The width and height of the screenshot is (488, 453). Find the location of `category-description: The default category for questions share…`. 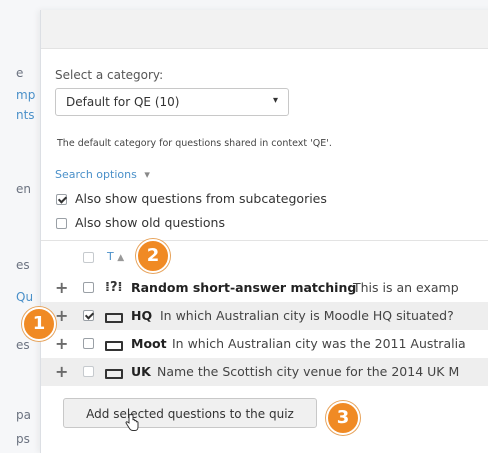

category-description: The default category for questions share… is located at coordinates (194, 143).